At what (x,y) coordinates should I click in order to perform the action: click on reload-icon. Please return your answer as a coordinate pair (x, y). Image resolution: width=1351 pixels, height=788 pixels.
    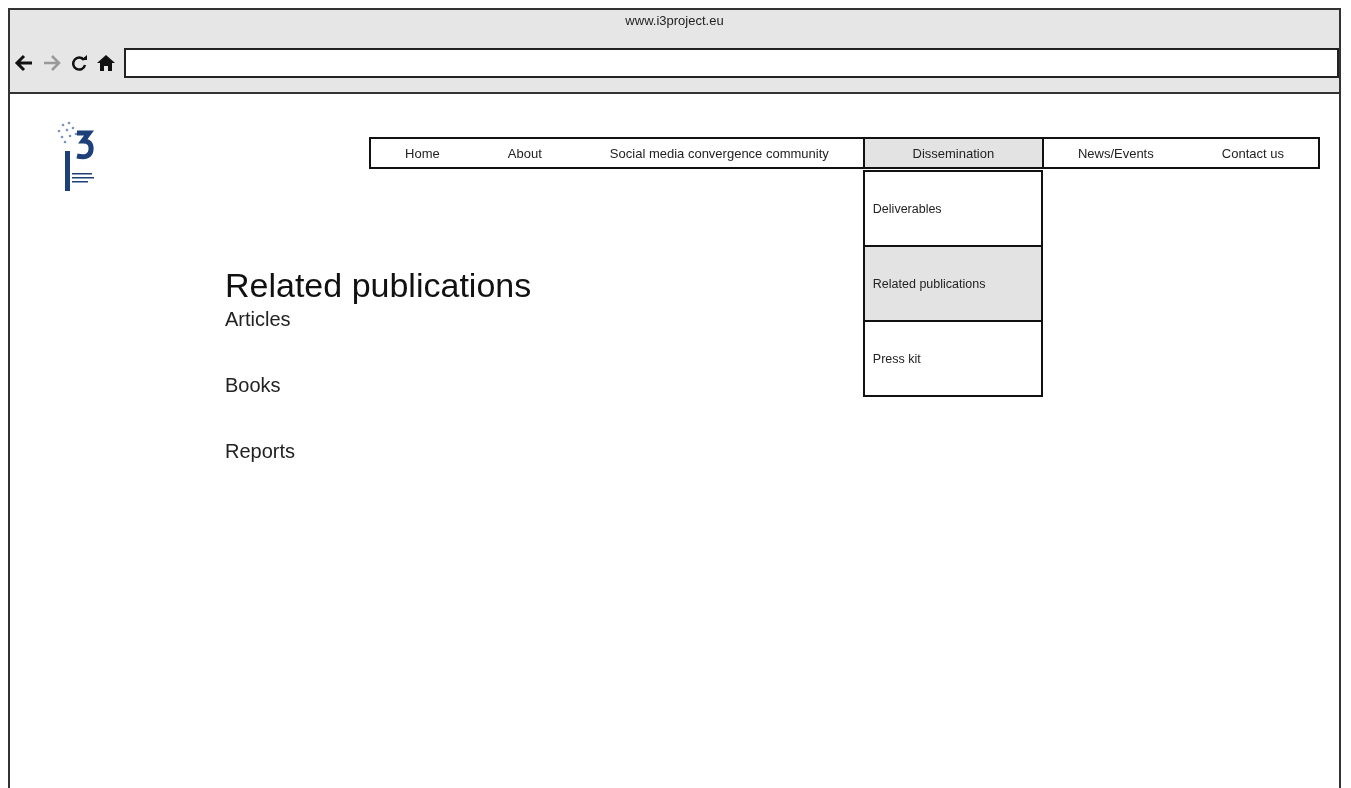
    Looking at the image, I should click on (79, 63).